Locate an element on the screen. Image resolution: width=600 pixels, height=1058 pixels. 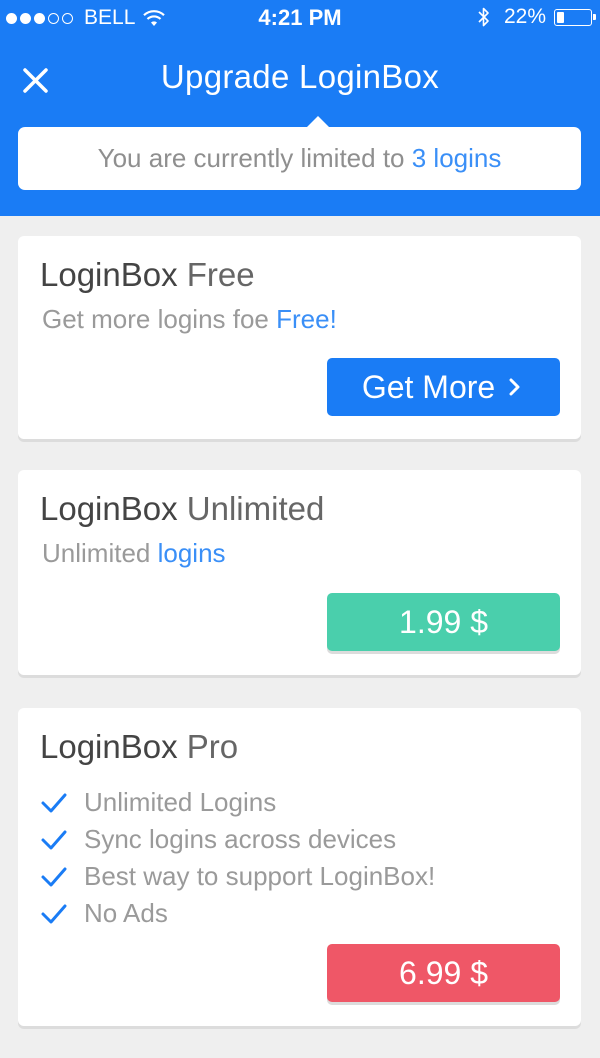
buy-unlimited-button: 1.99 $ is located at coordinates (443, 622).